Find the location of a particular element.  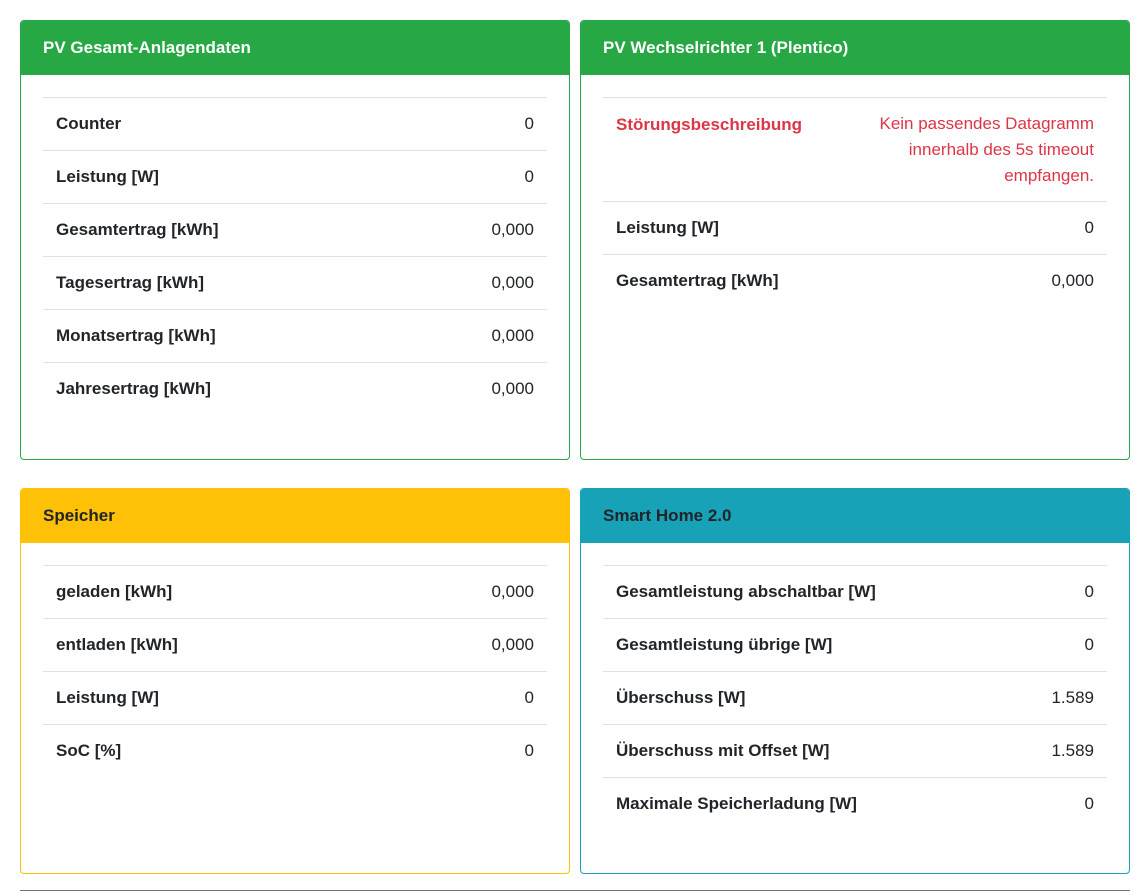

table-row: Gesamtleistung übrige [W] 0 is located at coordinates (855, 645).